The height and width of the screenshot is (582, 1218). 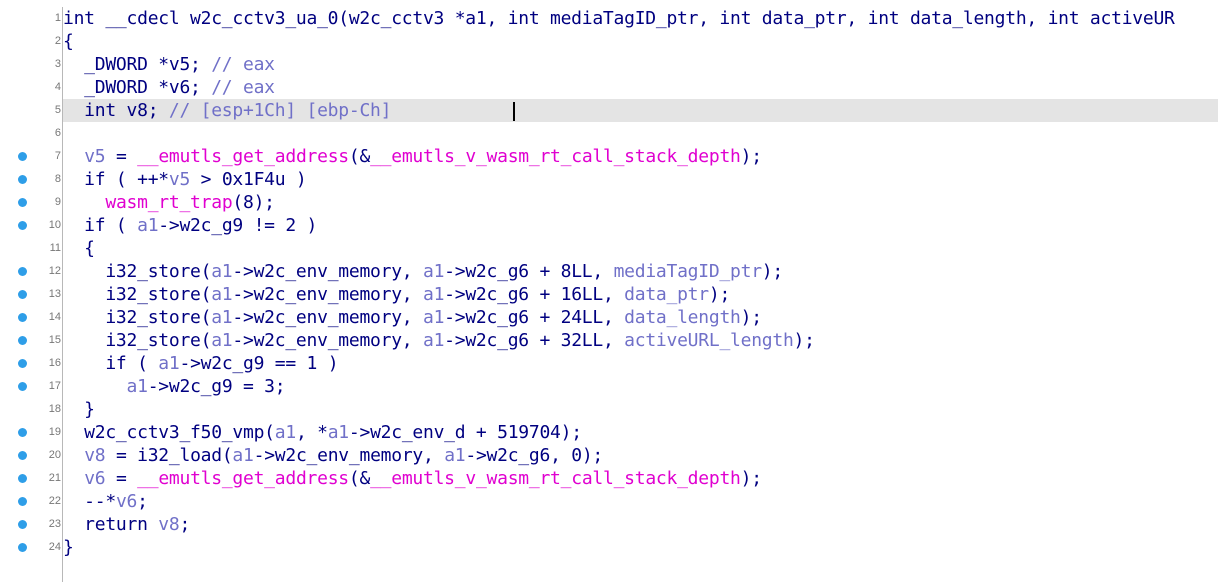 I want to click on code-text: if ( a1->w2c_g9 == 1 ), so click(x=640, y=363).